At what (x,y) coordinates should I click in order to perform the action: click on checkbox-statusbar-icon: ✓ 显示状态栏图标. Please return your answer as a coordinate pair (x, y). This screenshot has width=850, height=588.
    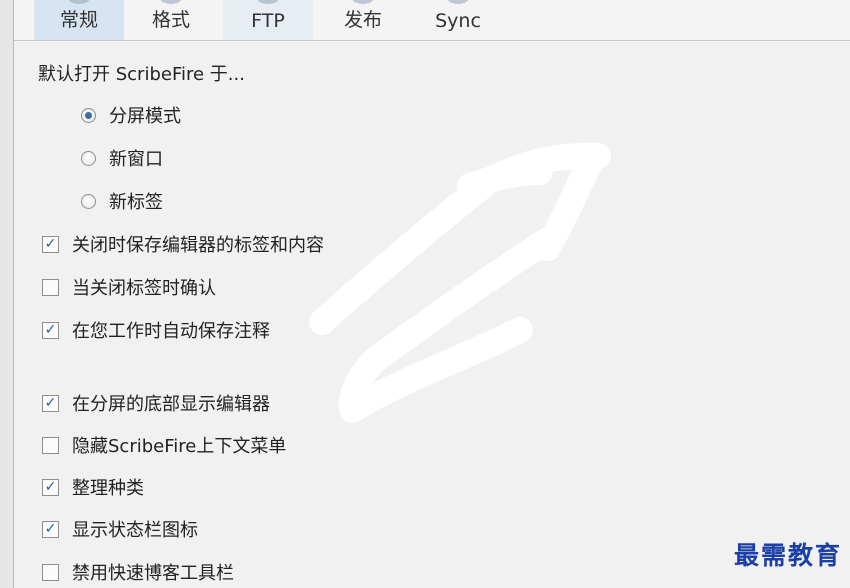
    Looking at the image, I should click on (120, 529).